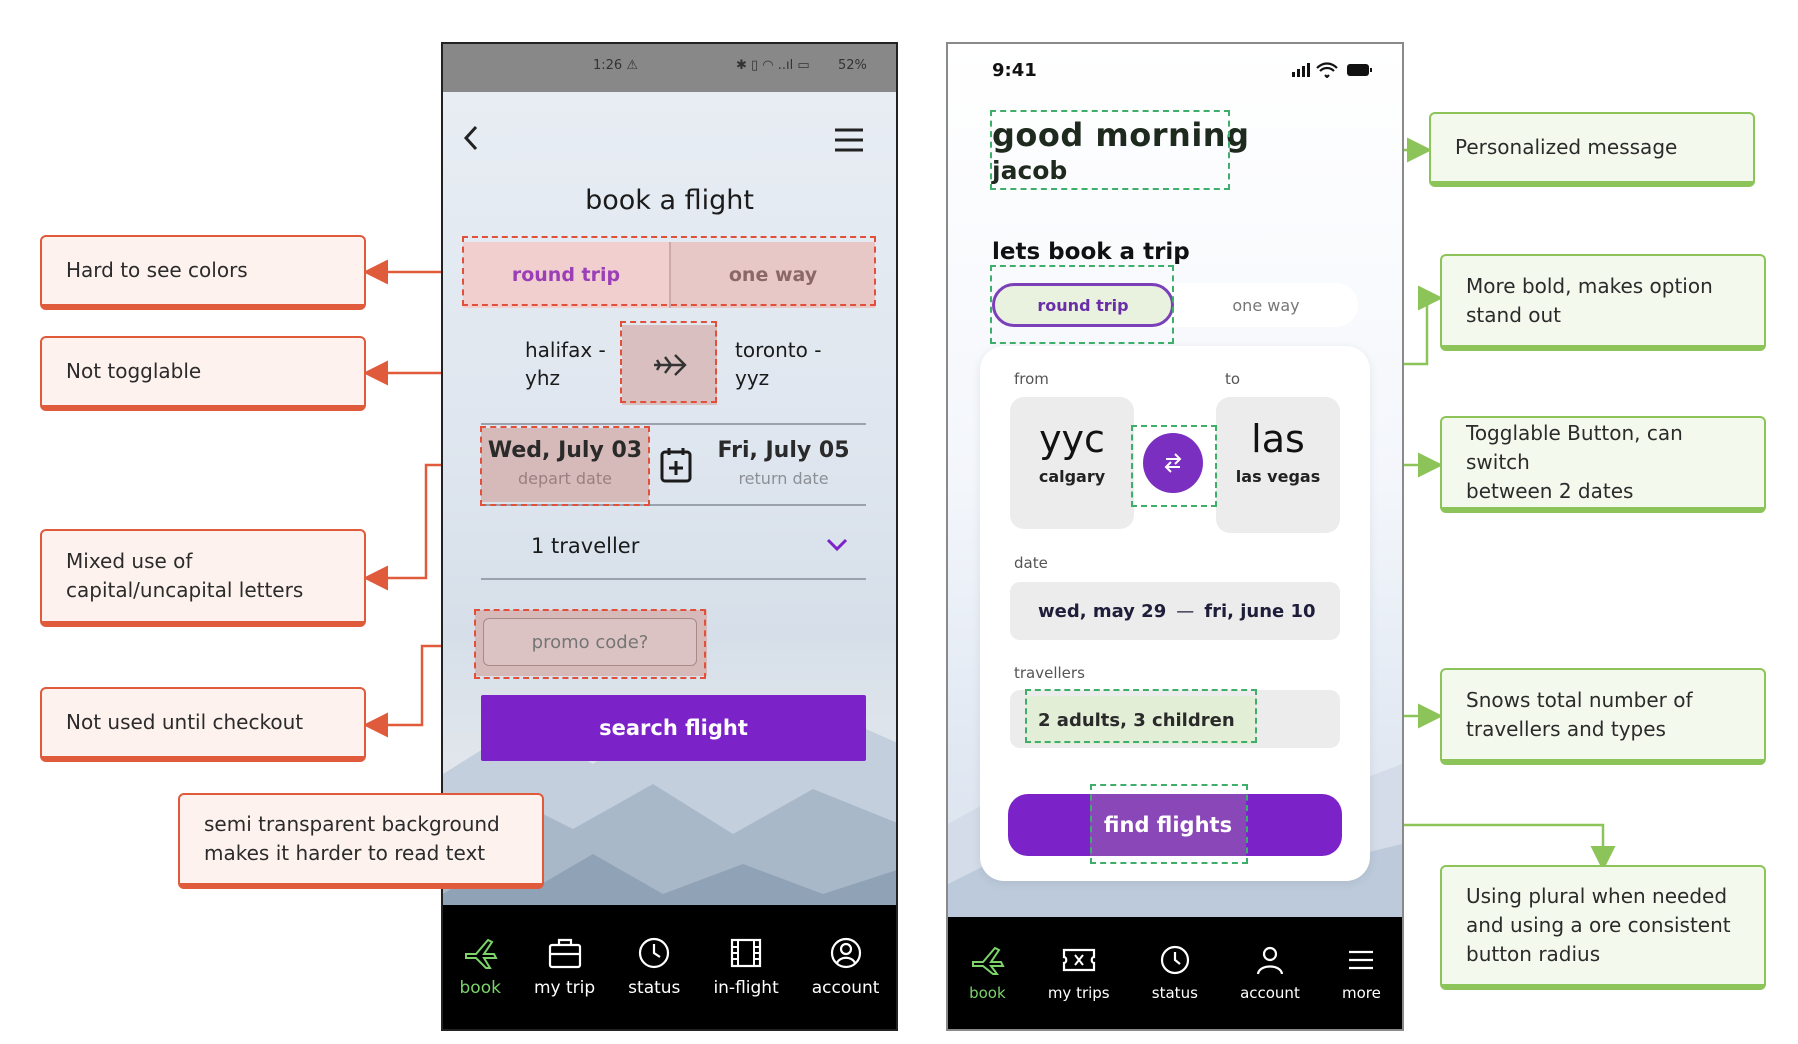 This screenshot has height=1044, width=1798. What do you see at coordinates (1266, 305) in the screenshot?
I see `one-way-option: one way` at bounding box center [1266, 305].